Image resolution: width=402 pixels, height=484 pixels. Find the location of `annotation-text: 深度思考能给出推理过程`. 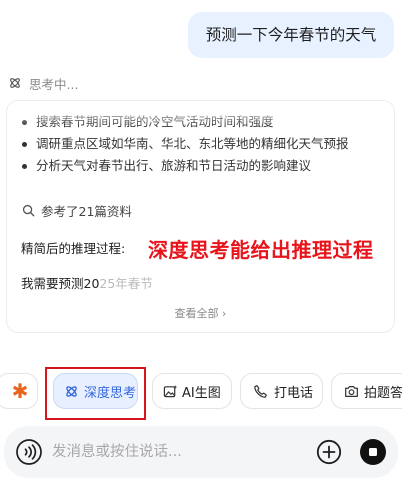

annotation-text: 深度思考能给出推理过程 is located at coordinates (261, 250).